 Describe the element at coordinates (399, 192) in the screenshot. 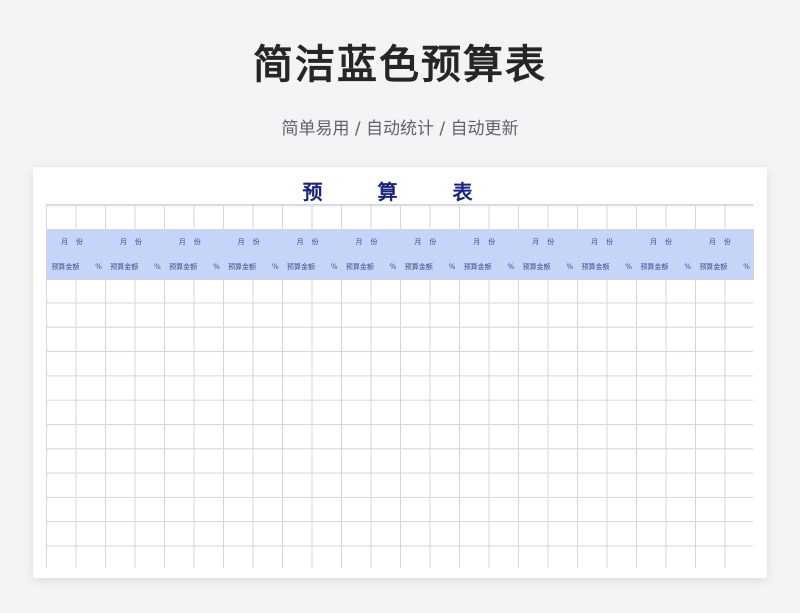

I see `sheet-title: 预 算 表` at that location.